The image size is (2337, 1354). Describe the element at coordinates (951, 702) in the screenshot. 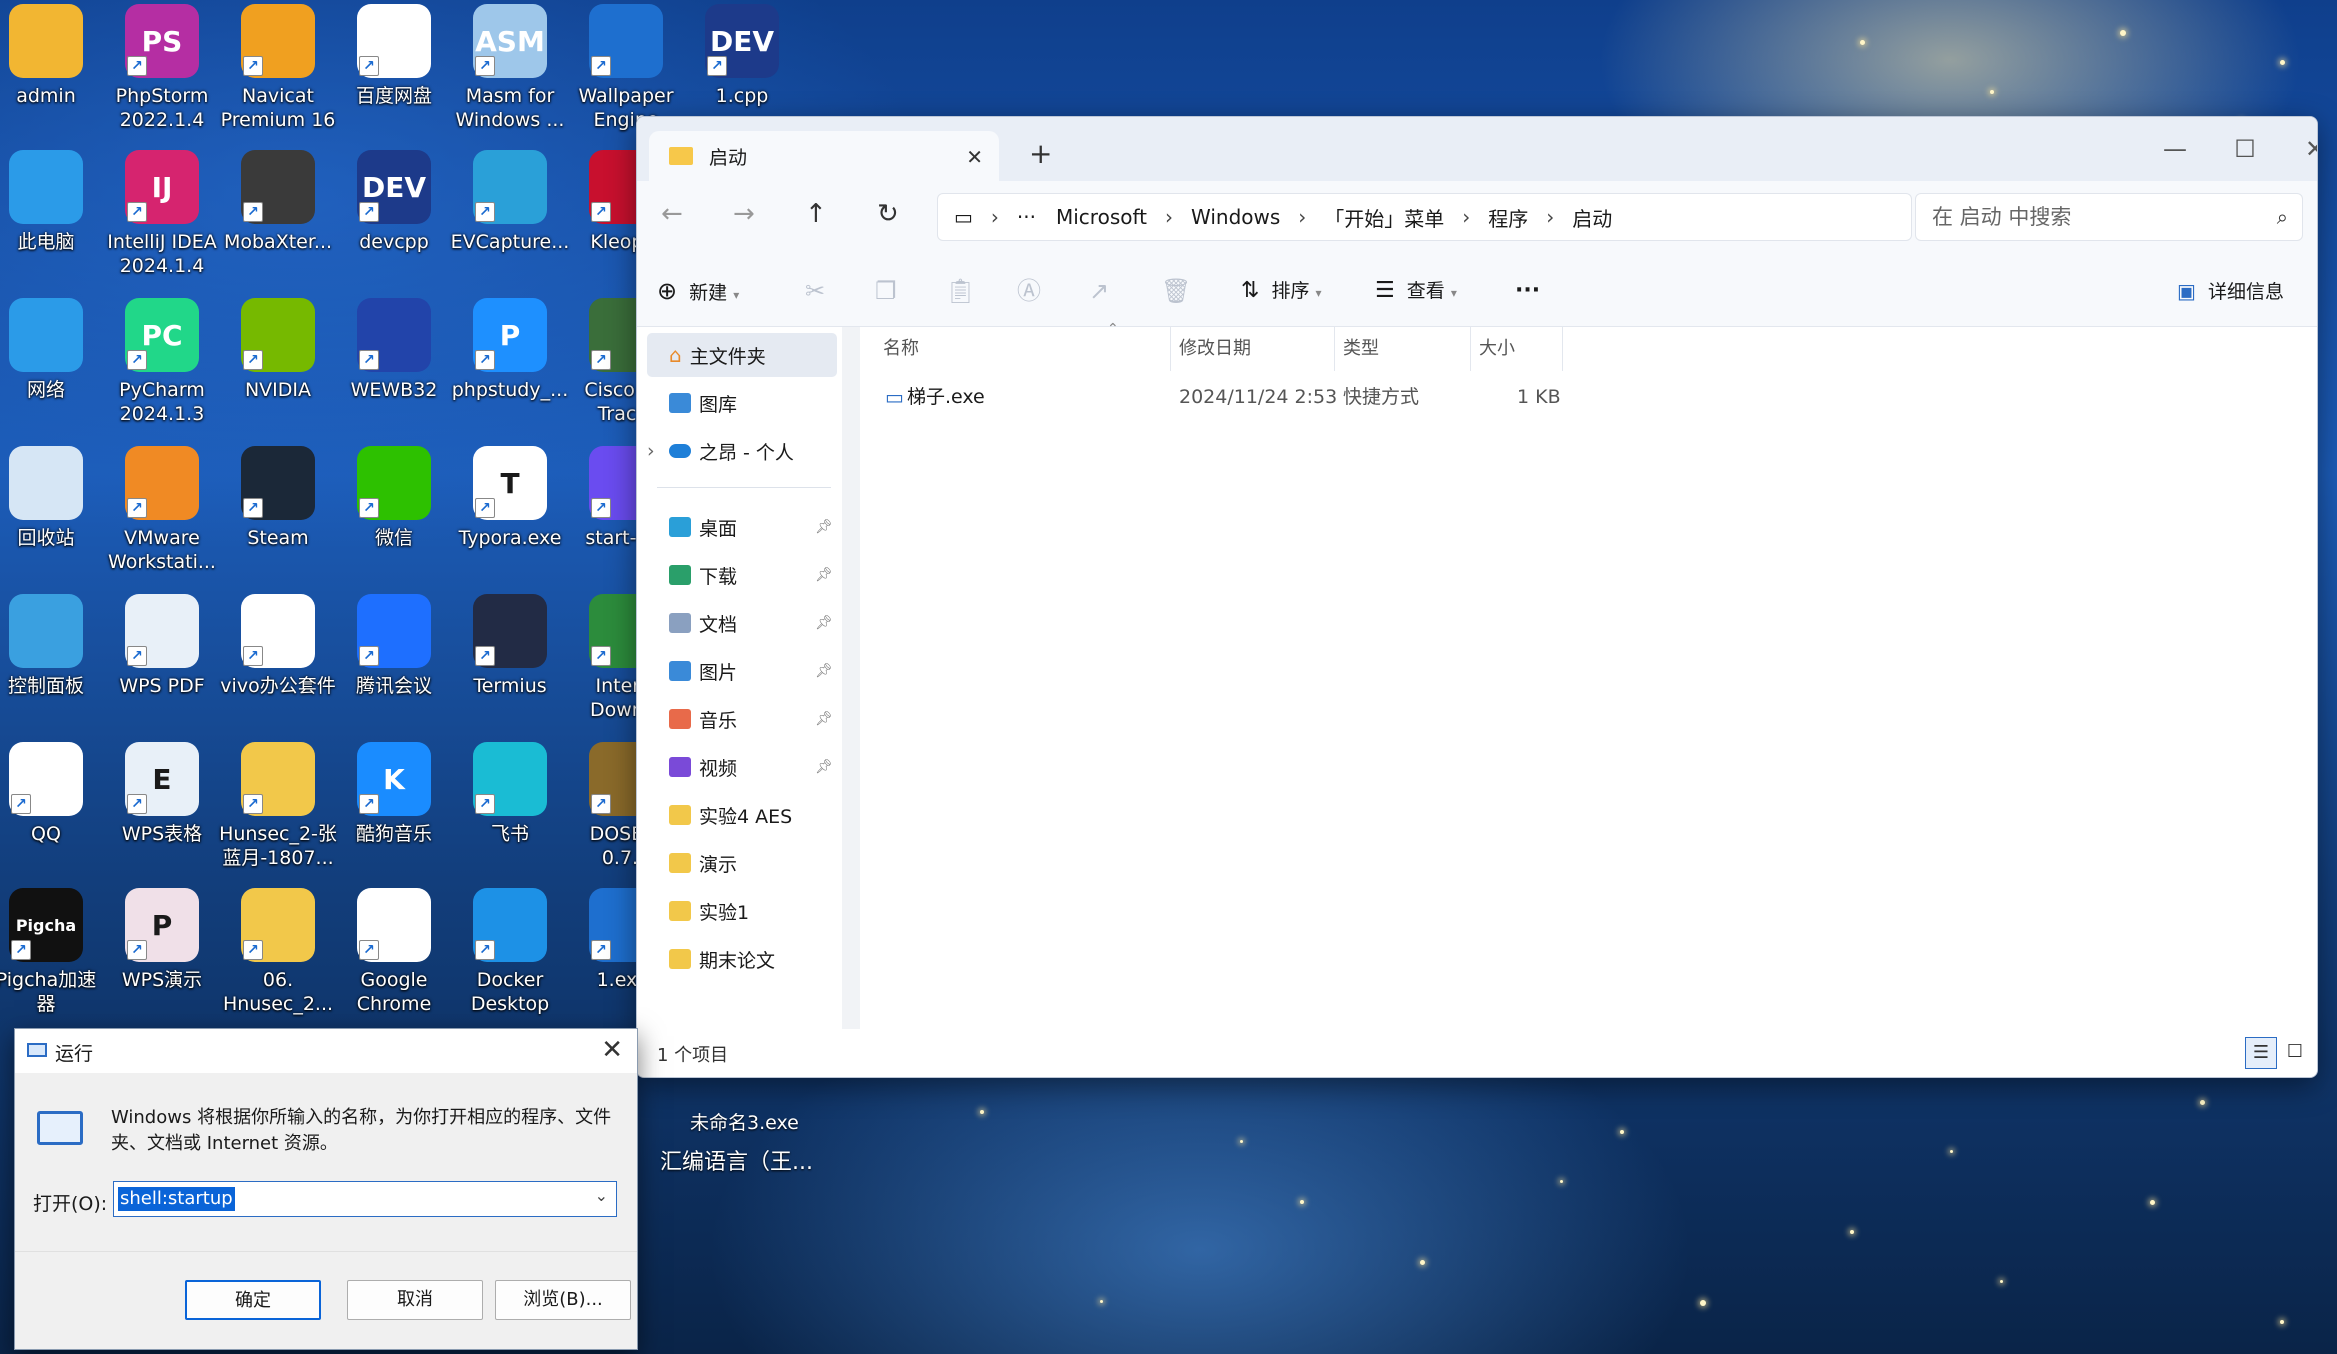

I see `nav-scrollbar-track` at that location.